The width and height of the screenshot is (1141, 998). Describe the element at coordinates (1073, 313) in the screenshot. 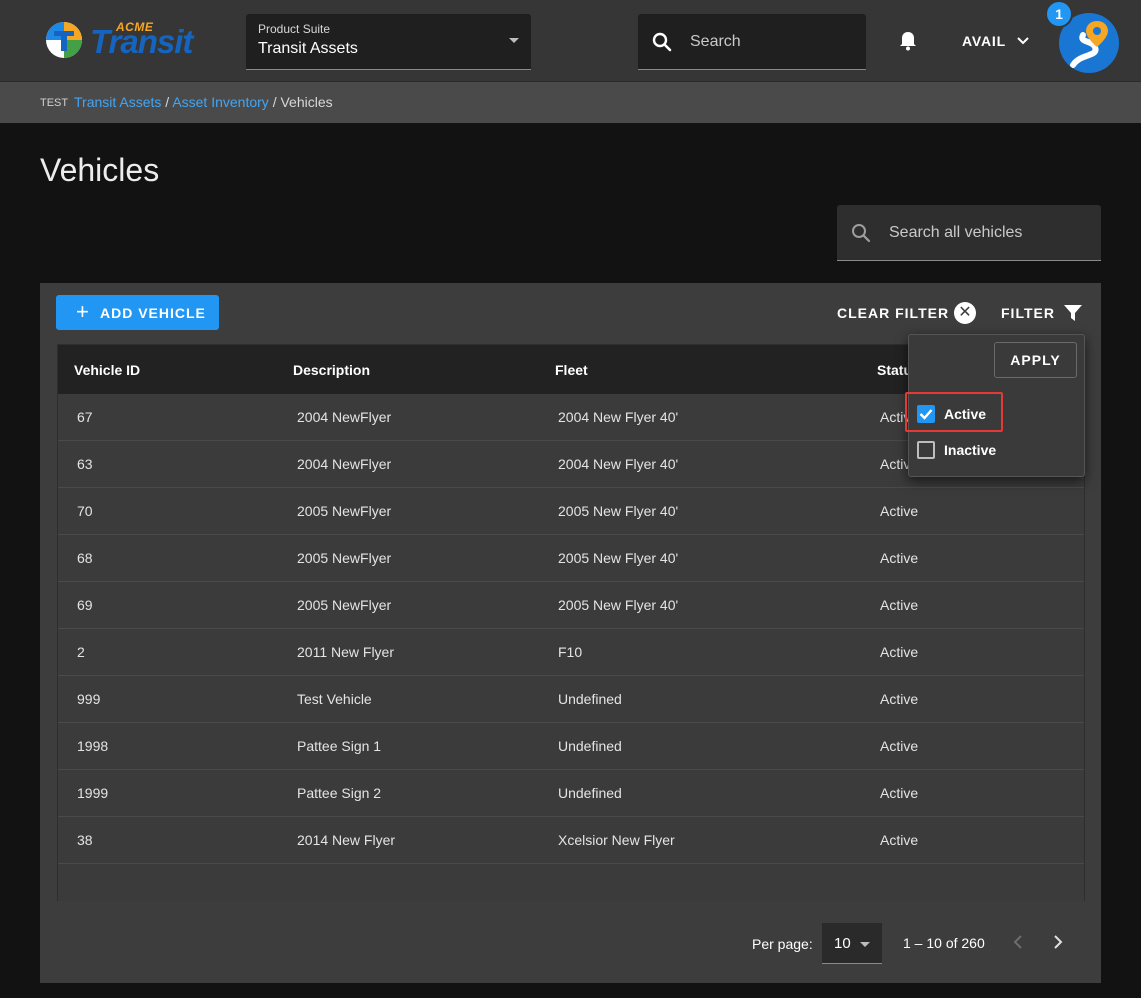

I see `filter-icon` at that location.